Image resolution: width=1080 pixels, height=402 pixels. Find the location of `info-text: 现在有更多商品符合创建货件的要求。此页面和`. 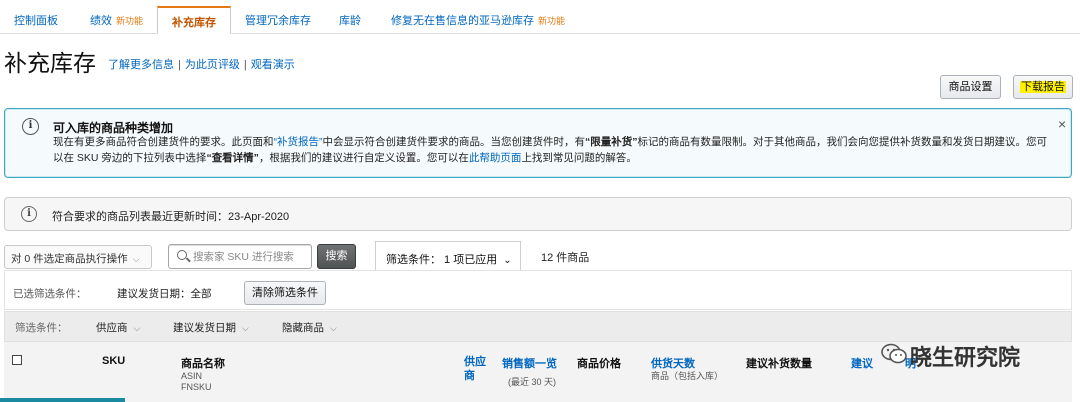

info-text: 现在有更多商品符合创建货件的要求。此页面和 is located at coordinates (163, 142).